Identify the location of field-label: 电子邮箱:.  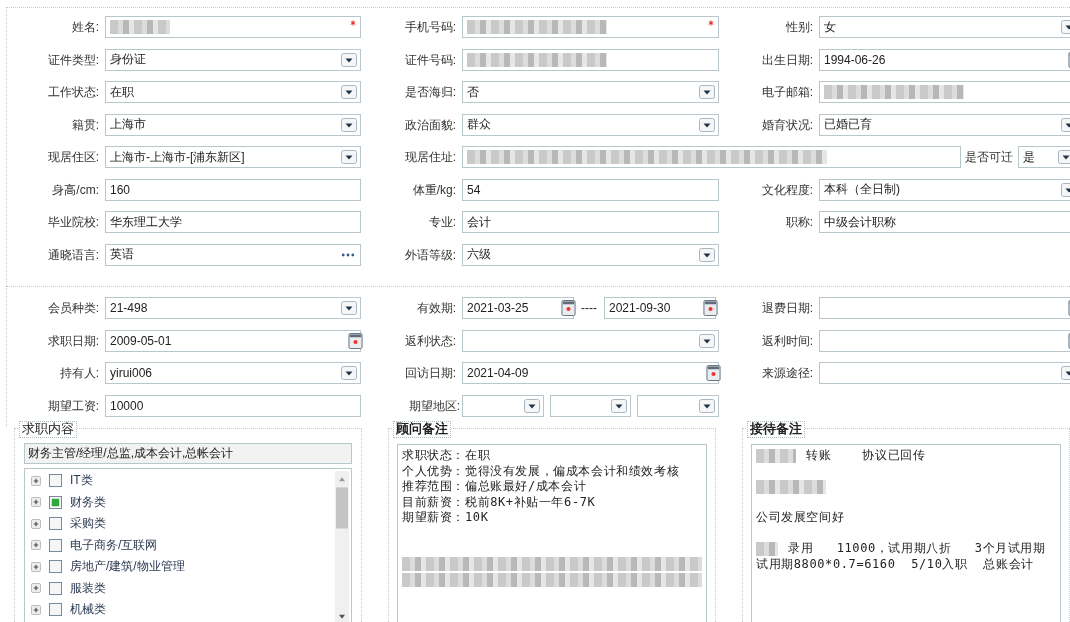
(787, 92).